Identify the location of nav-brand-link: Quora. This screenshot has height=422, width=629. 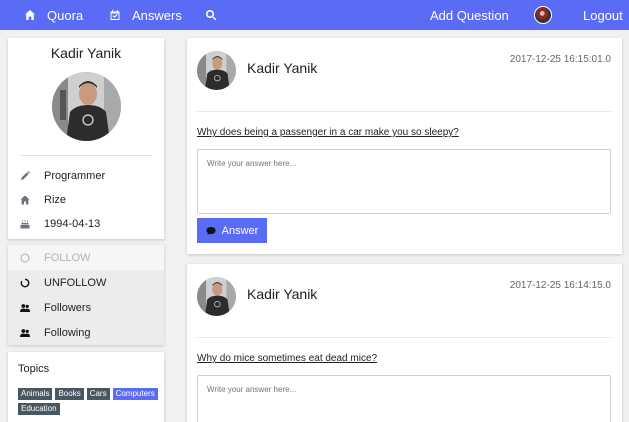
(53, 15).